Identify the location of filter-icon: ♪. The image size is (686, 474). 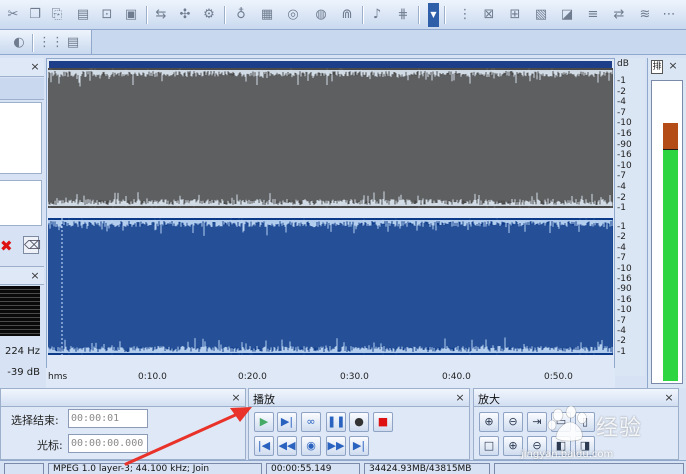
(377, 15).